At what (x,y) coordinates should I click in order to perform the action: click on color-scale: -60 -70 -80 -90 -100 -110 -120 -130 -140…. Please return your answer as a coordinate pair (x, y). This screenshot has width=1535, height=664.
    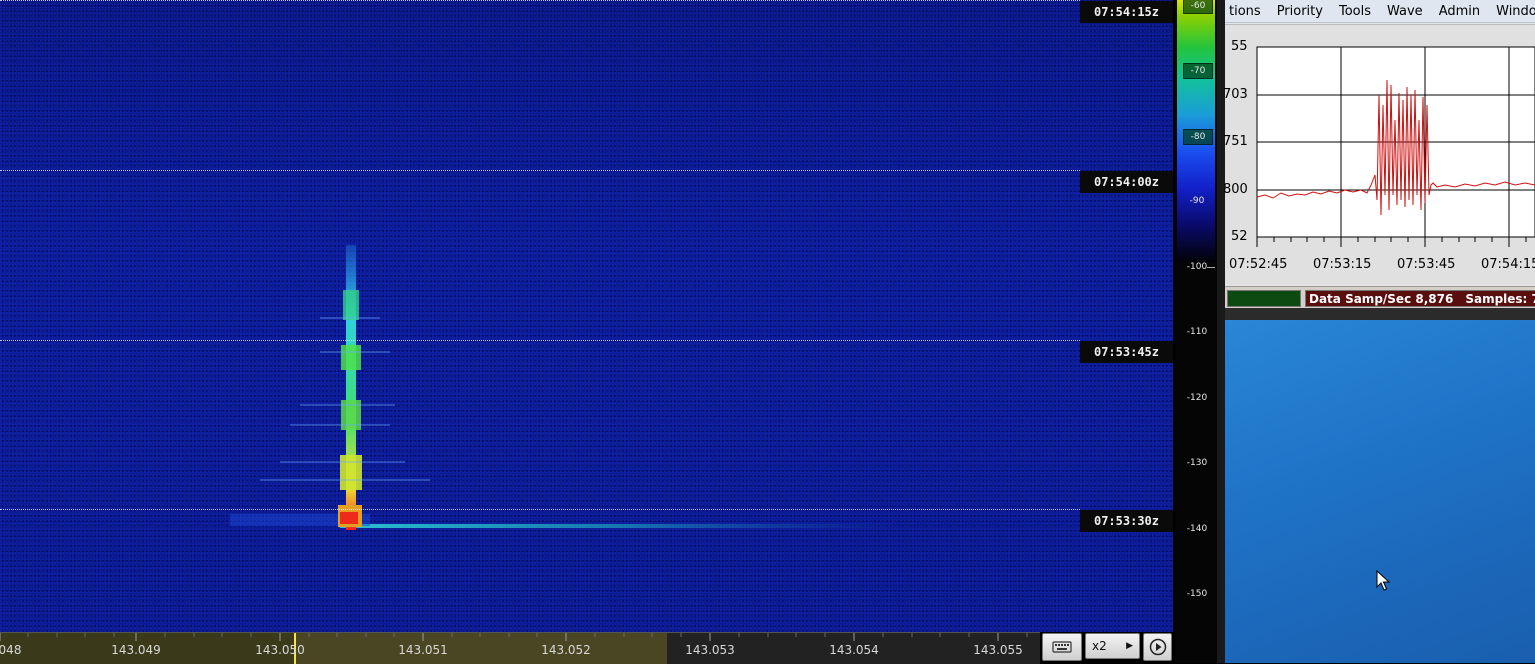
    Looking at the image, I should click on (1196, 331).